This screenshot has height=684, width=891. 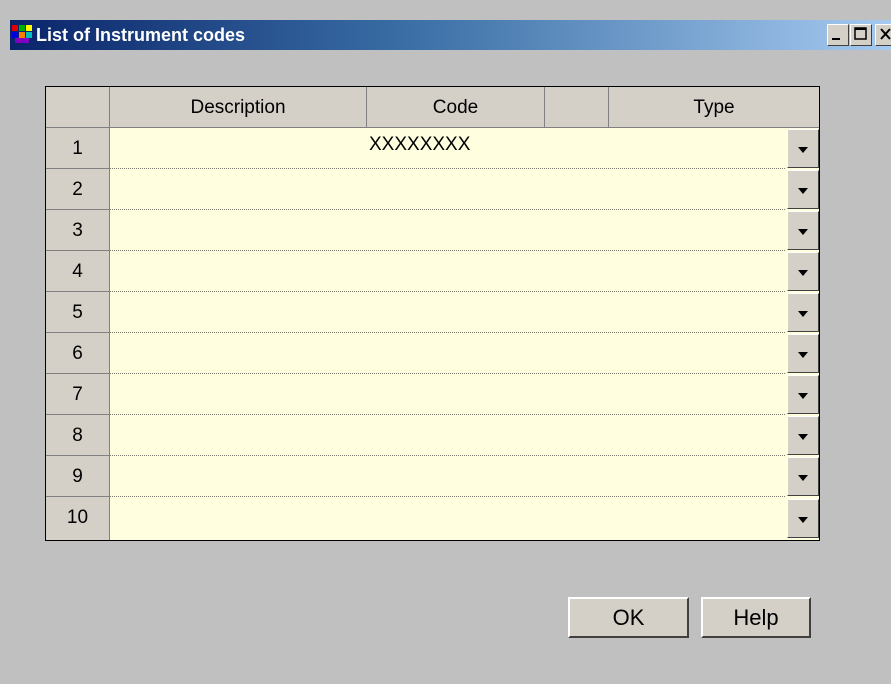 I want to click on column-header-type: Type, so click(x=714, y=107).